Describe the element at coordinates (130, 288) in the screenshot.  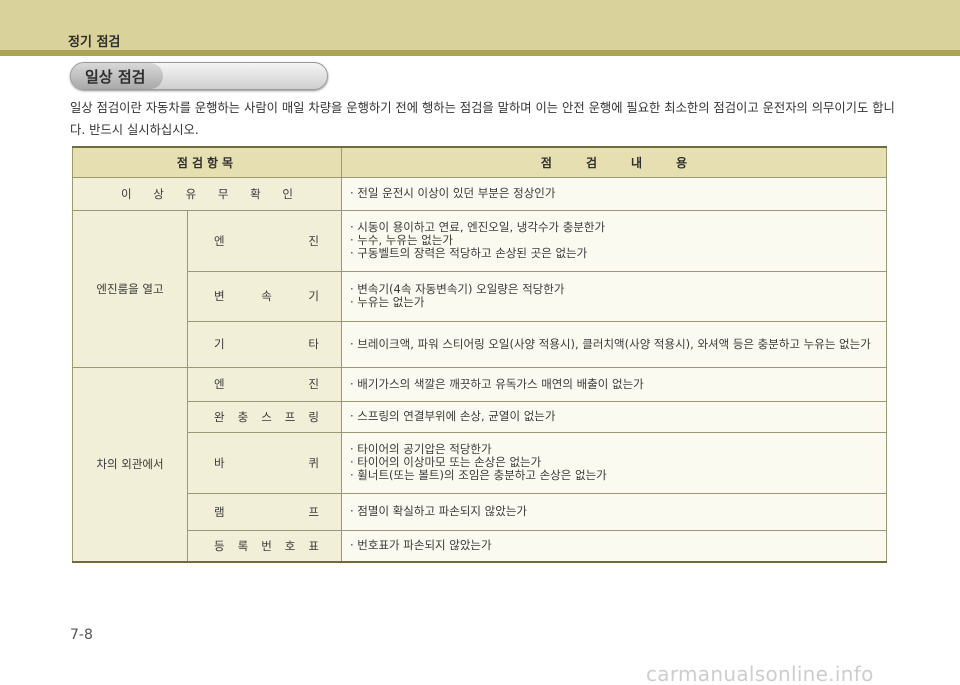
I see `group-label-engine-room: 엔진룸을 열고` at that location.